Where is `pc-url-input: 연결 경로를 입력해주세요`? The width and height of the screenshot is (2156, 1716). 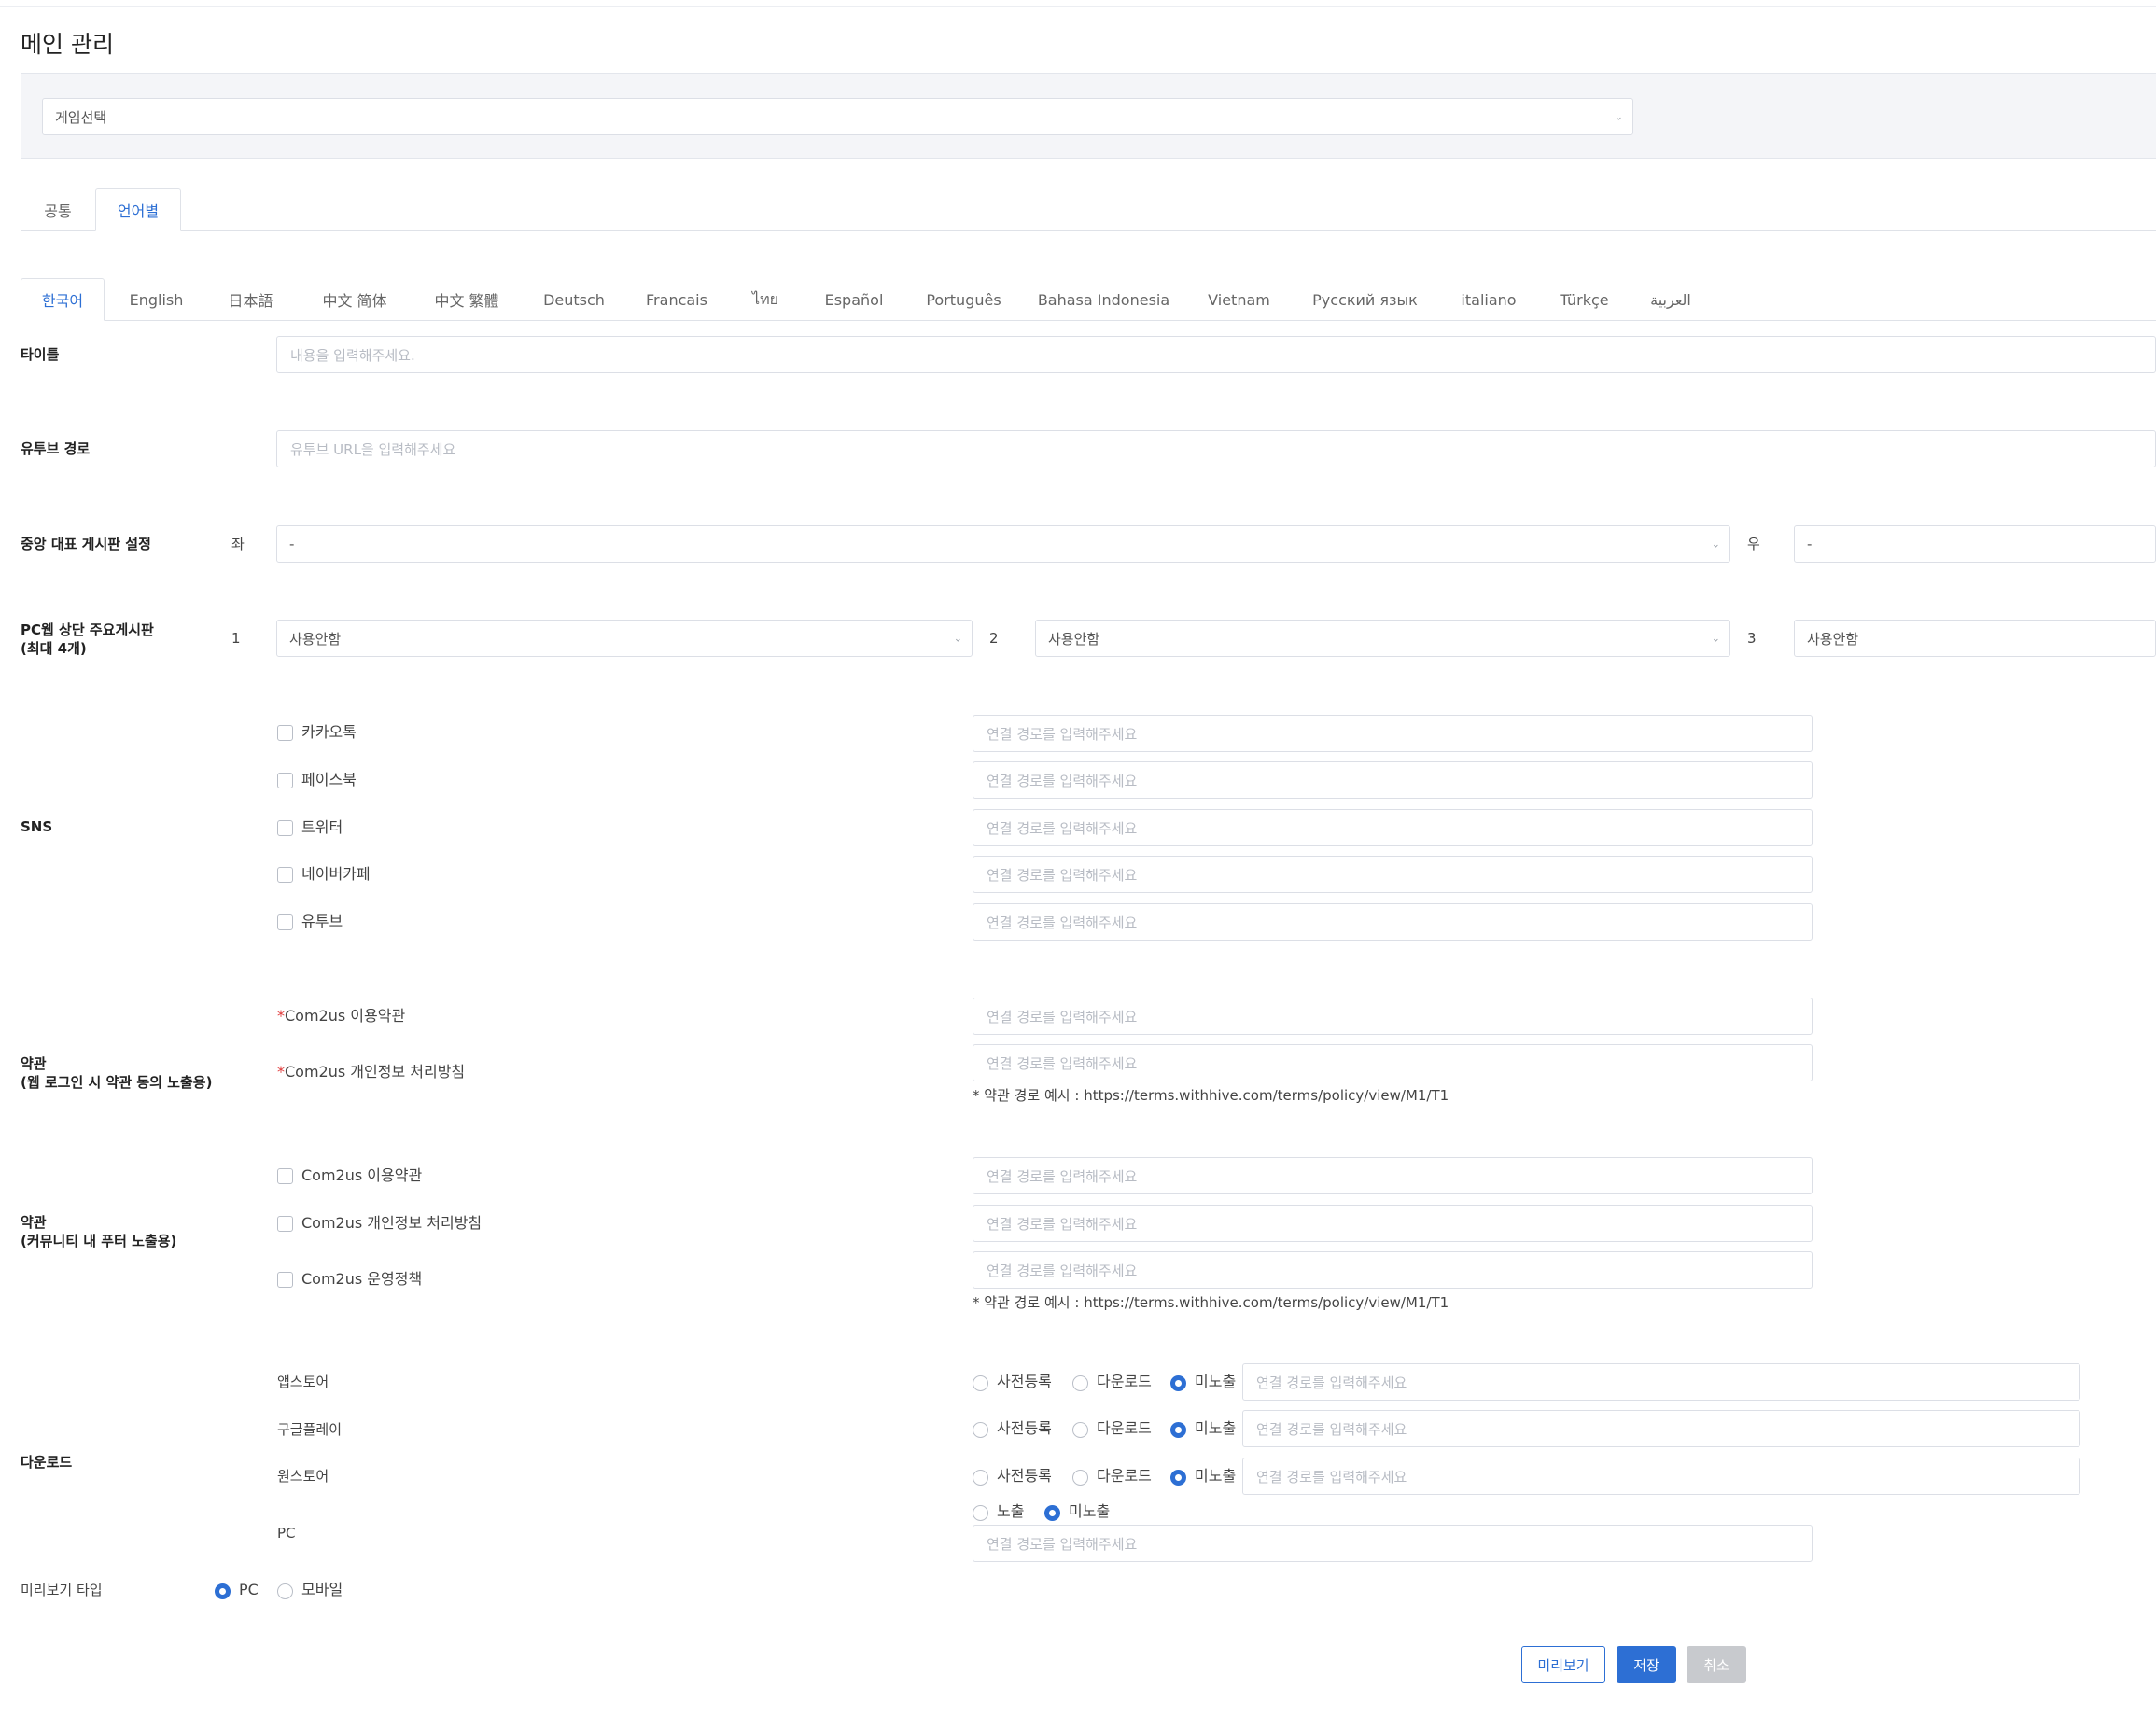 pc-url-input: 연결 경로를 입력해주세요 is located at coordinates (1393, 1543).